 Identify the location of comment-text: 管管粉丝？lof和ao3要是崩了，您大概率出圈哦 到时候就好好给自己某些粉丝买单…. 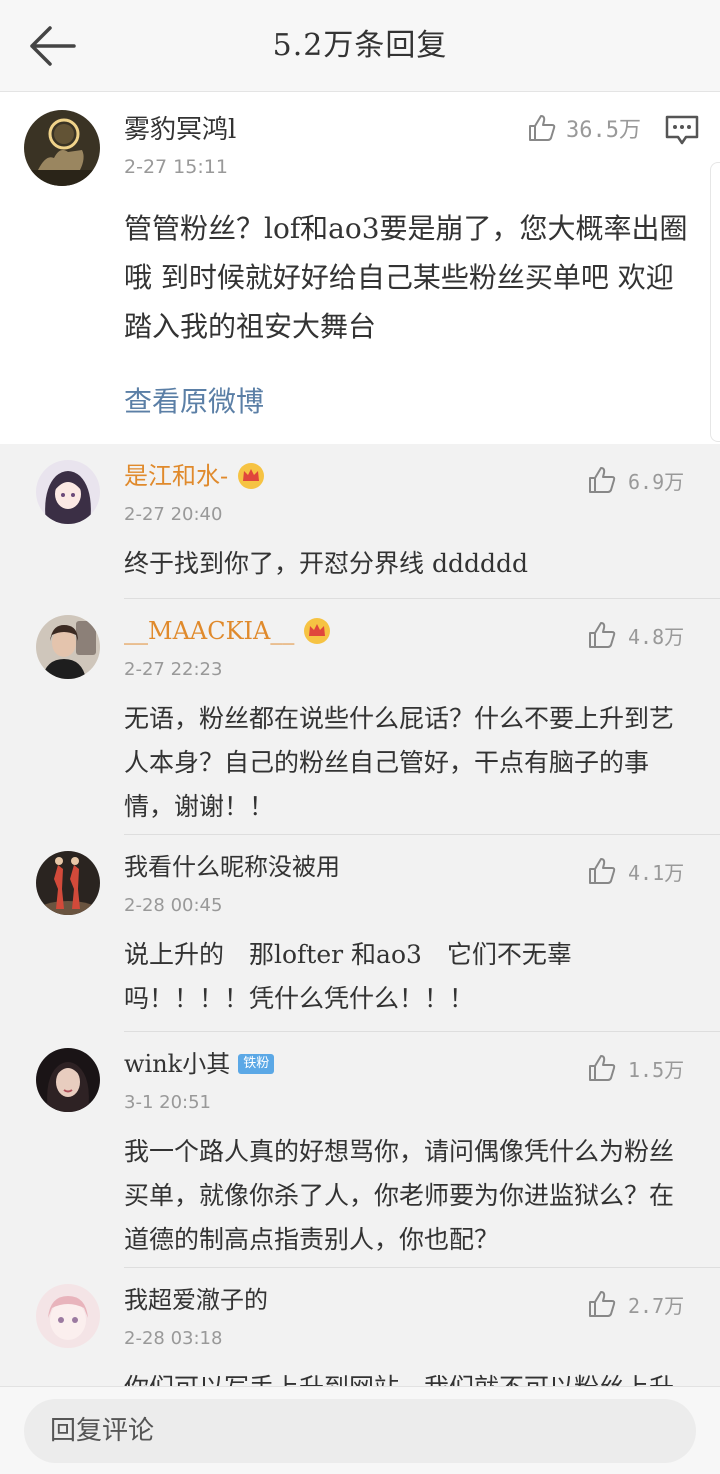
(406, 277).